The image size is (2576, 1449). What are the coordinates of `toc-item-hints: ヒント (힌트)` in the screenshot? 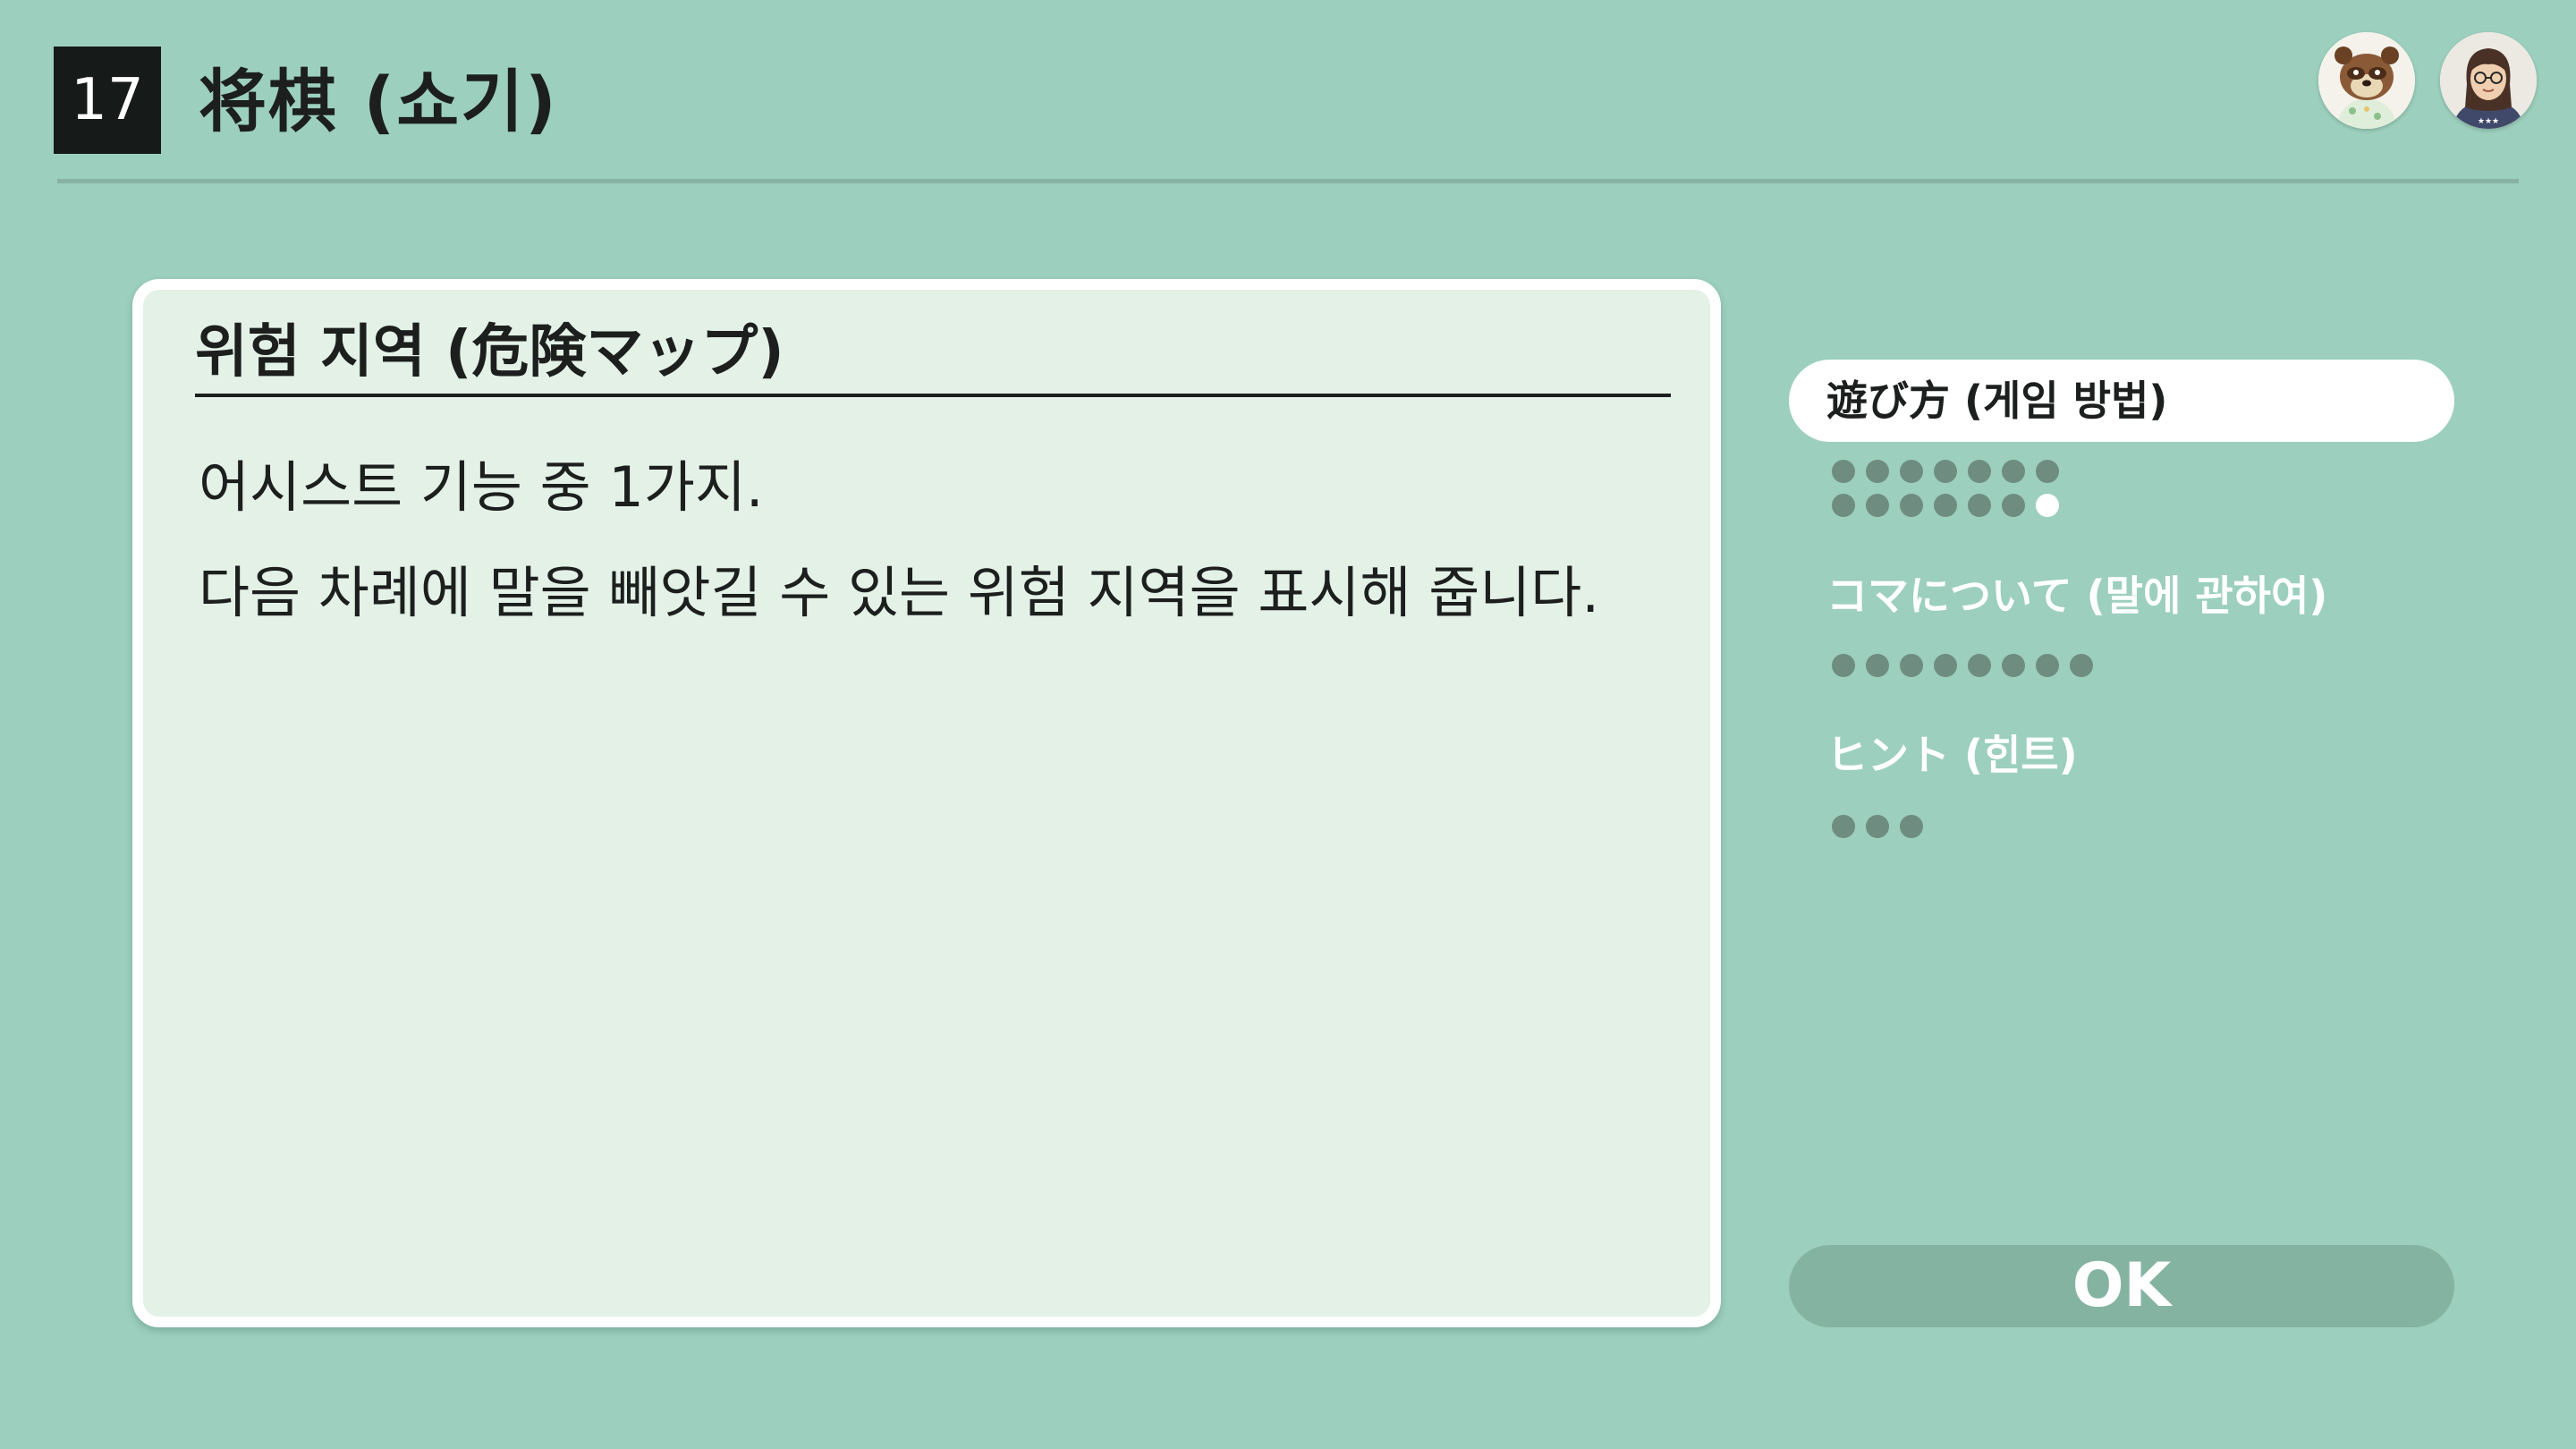 It's located at (2121, 755).